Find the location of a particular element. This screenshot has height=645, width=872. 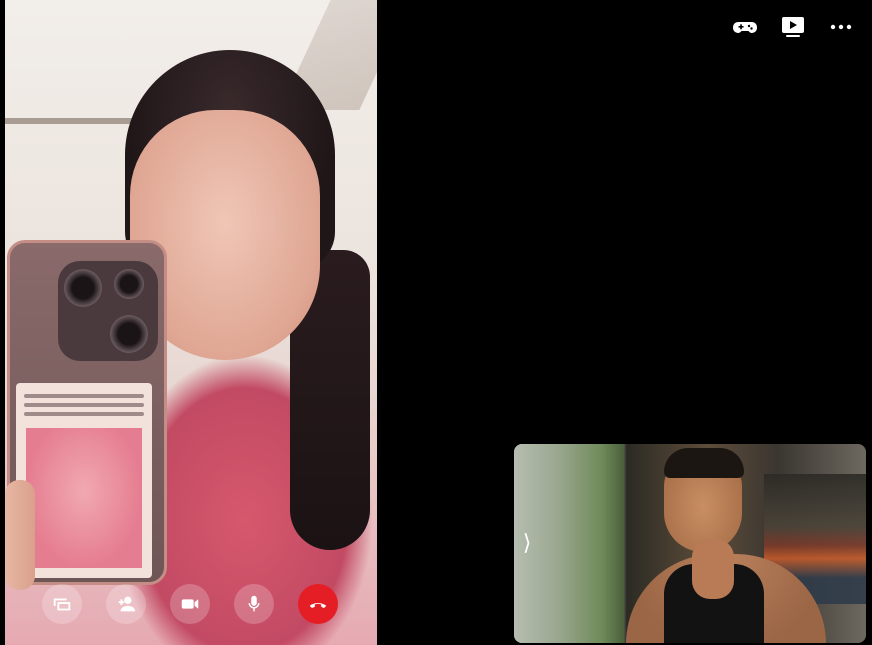

video-camera-icon is located at coordinates (190, 604).